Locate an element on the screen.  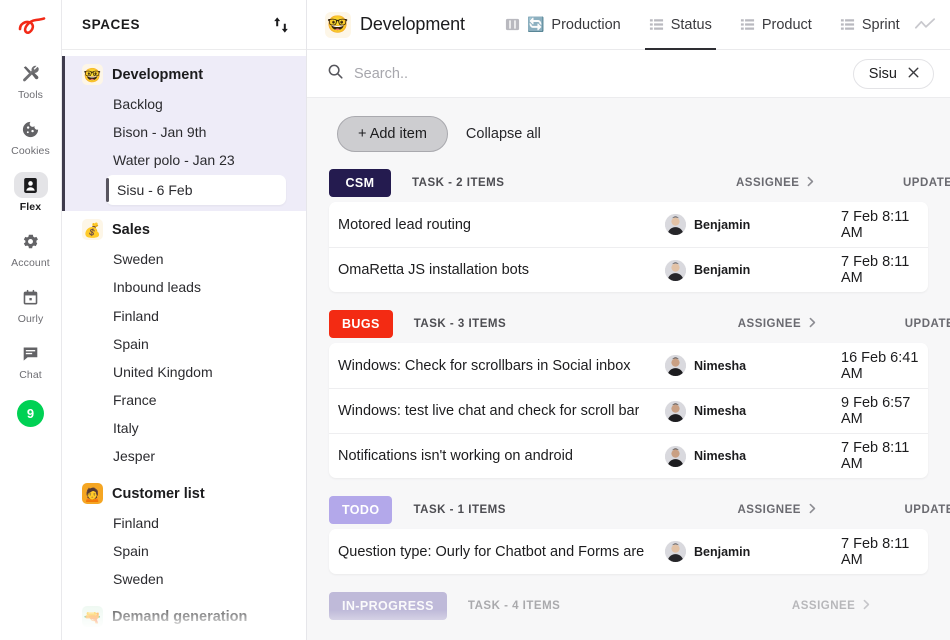
avatar is located at coordinates (675, 365).